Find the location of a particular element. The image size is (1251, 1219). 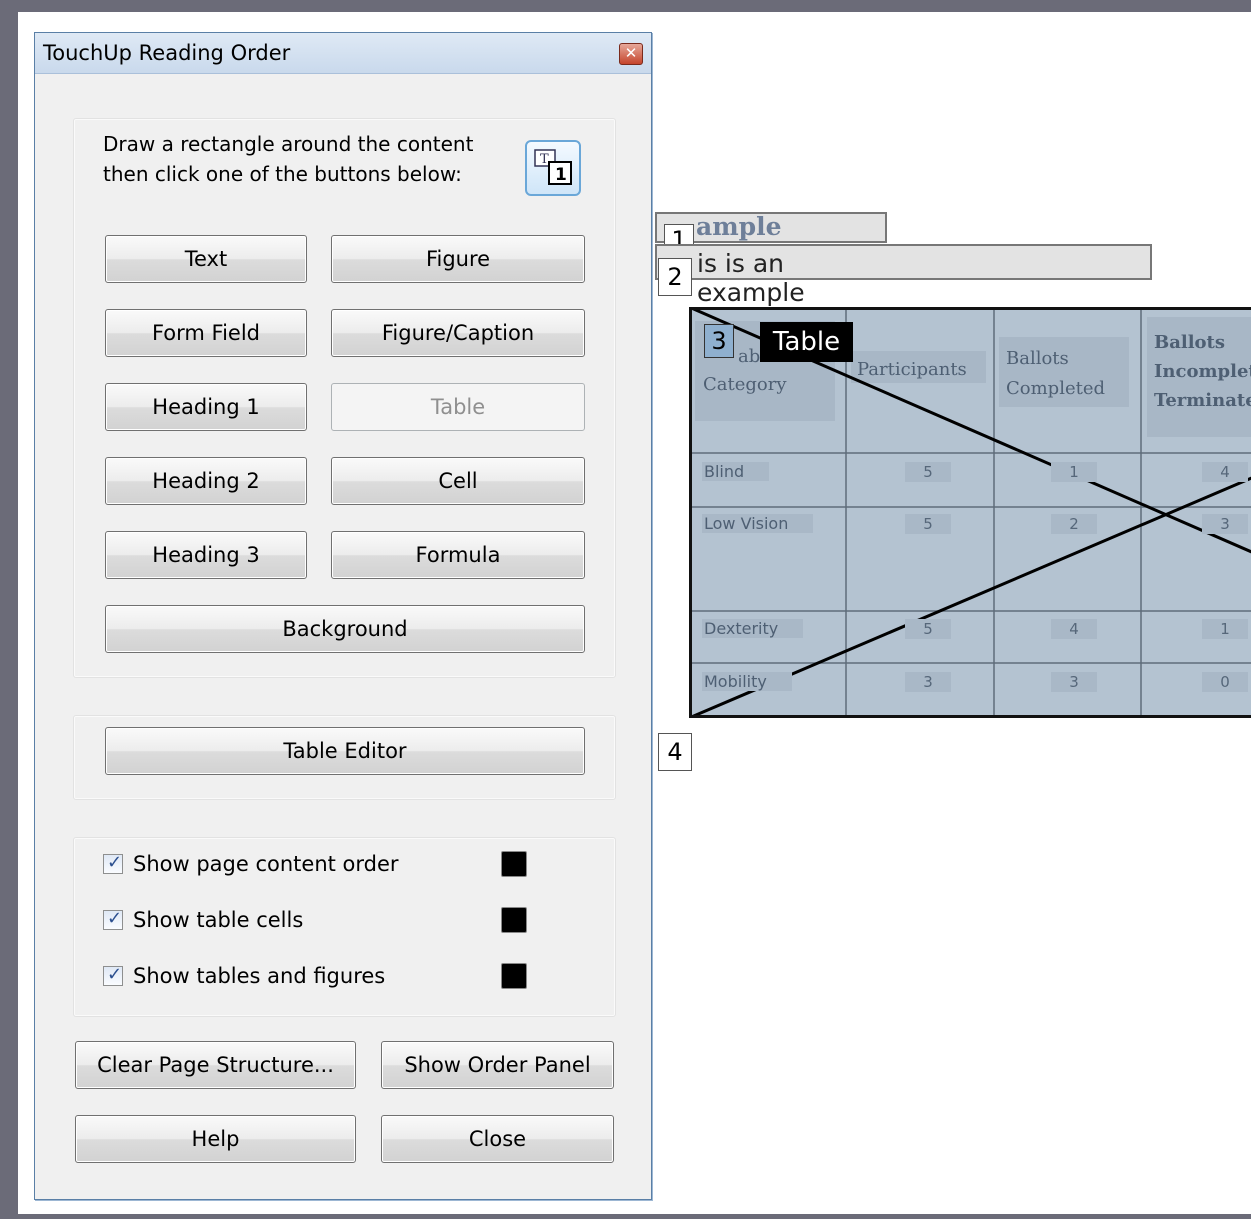

order-number-2: 2 is located at coordinates (675, 277).